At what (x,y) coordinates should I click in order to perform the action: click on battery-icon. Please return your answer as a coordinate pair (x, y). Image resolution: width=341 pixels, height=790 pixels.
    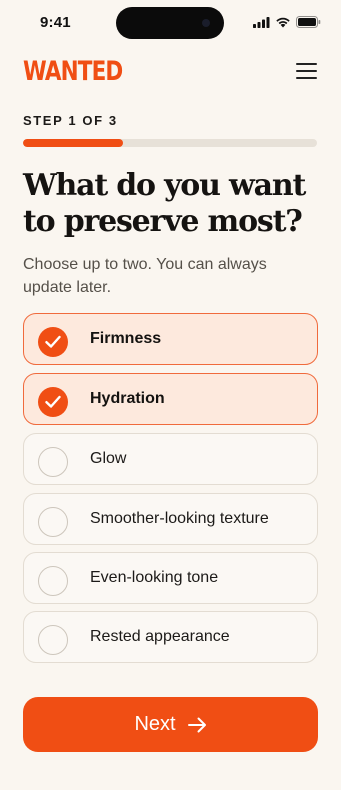
    Looking at the image, I should click on (308, 22).